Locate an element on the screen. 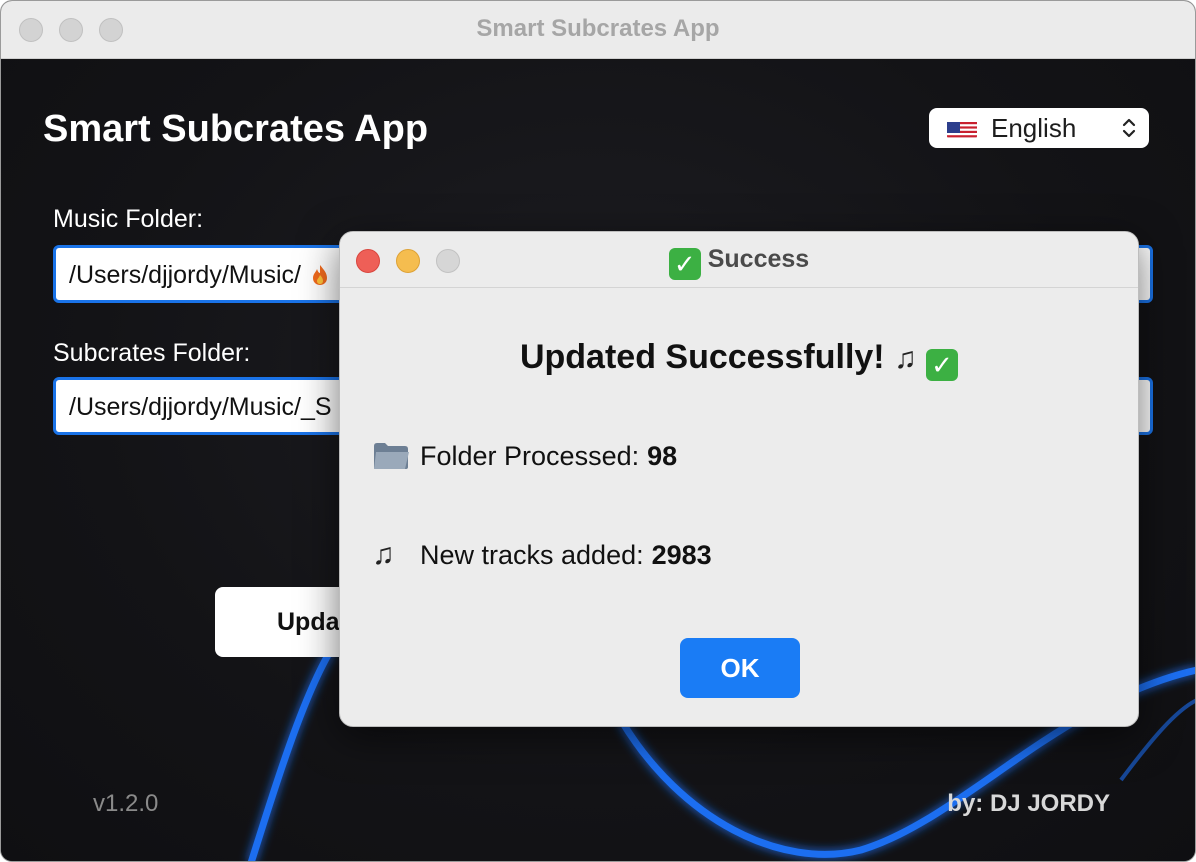  dialog-heading-row: Updated Successfully! ♫ ✓ is located at coordinates (739, 359).